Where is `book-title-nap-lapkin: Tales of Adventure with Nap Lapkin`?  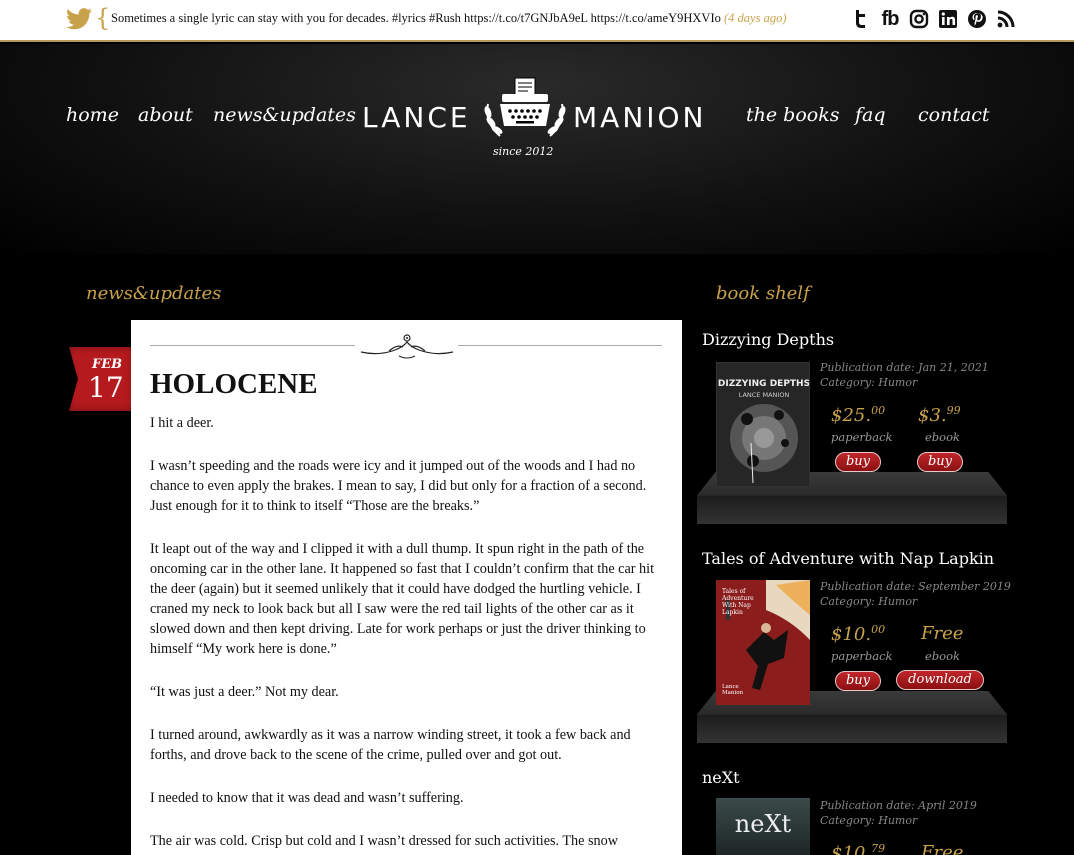 book-title-nap-lapkin: Tales of Adventure with Nap Lapkin is located at coordinates (848, 558).